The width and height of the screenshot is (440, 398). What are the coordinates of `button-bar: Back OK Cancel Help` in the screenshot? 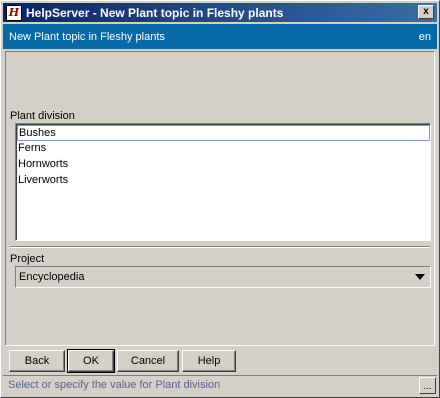 It's located at (122, 361).